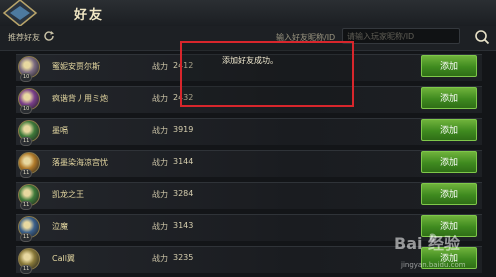  What do you see at coordinates (60, 226) in the screenshot?
I see `friend-name: 泣魔` at bounding box center [60, 226].